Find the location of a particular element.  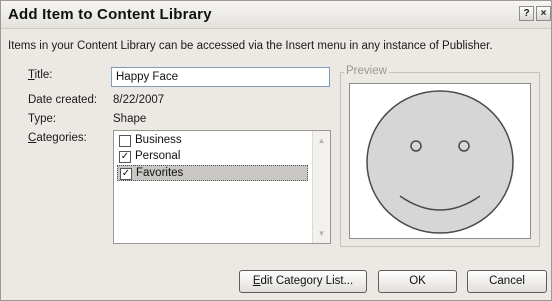

cancel-button: Cancel is located at coordinates (507, 281).